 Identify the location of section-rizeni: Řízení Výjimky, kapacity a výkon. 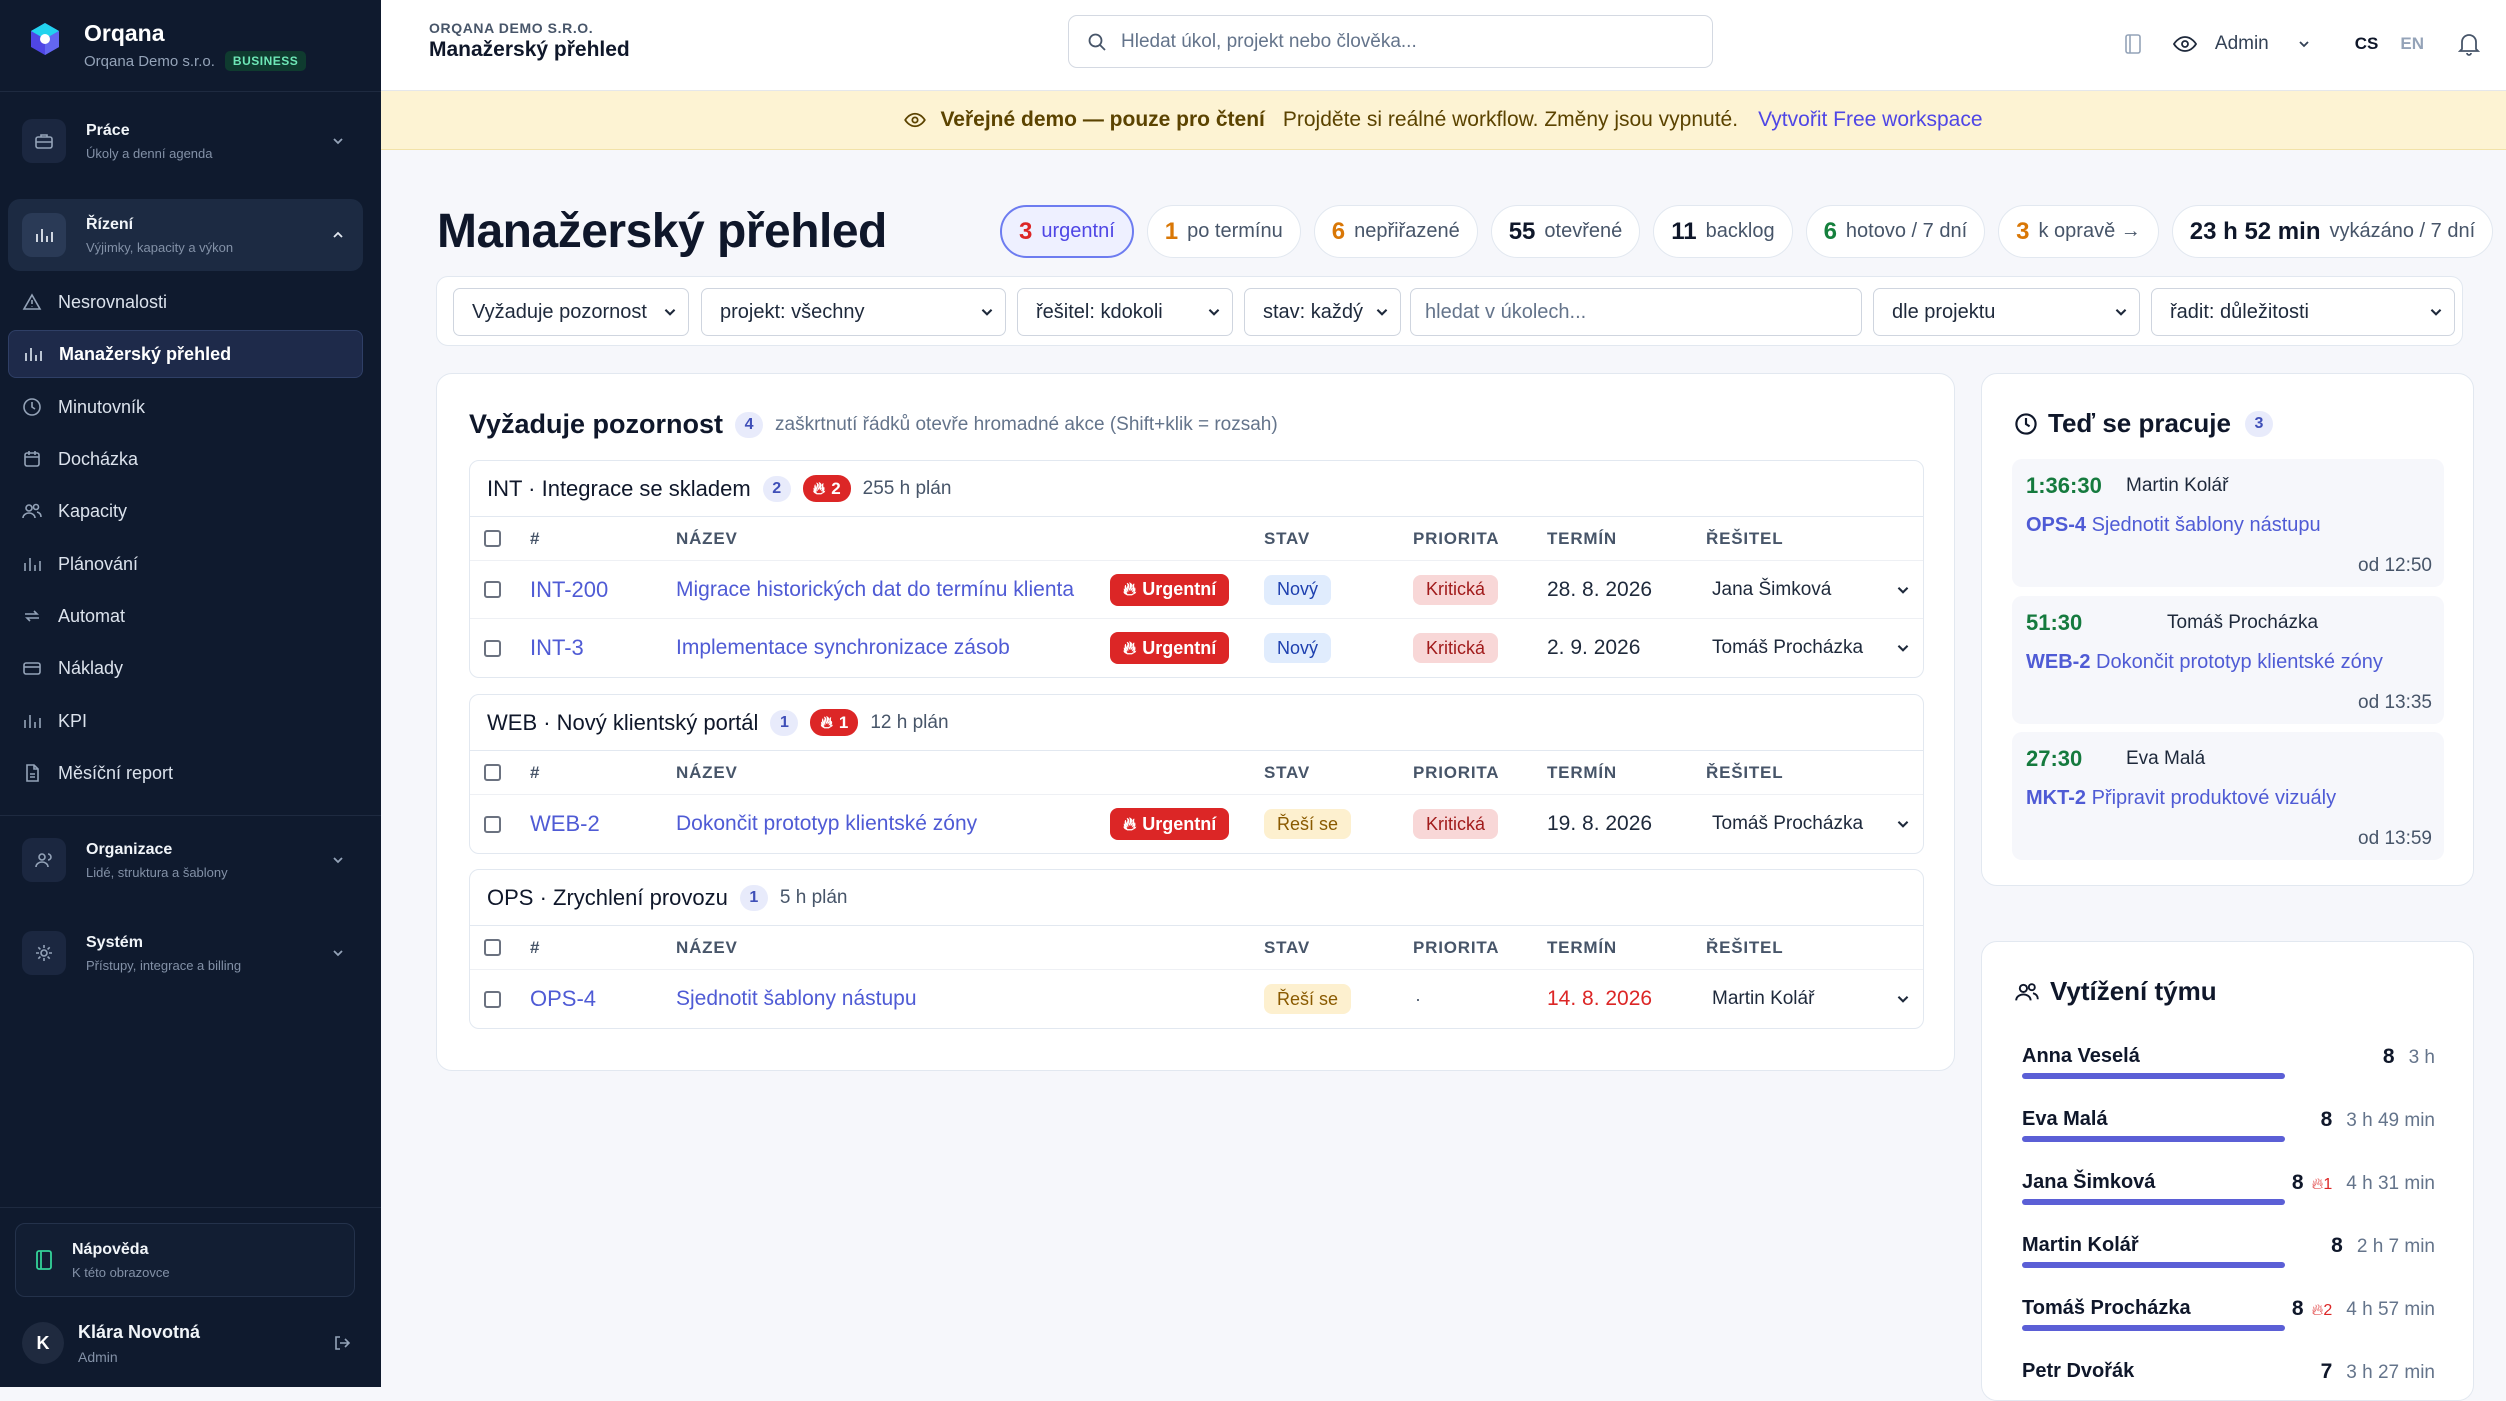
(185, 235).